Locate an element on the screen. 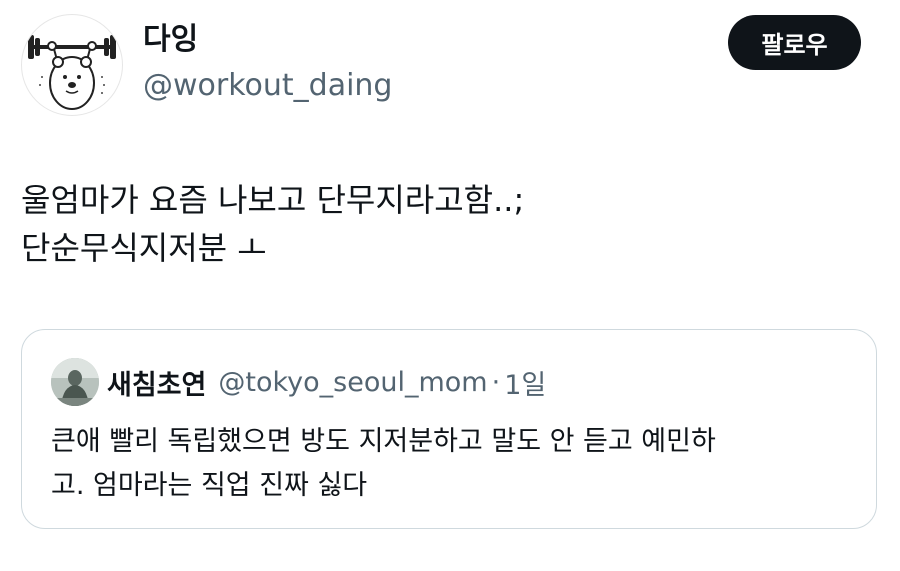 The width and height of the screenshot is (900, 571). quoted-author-handle: @tokyo_seoul_mom is located at coordinates (352, 382).